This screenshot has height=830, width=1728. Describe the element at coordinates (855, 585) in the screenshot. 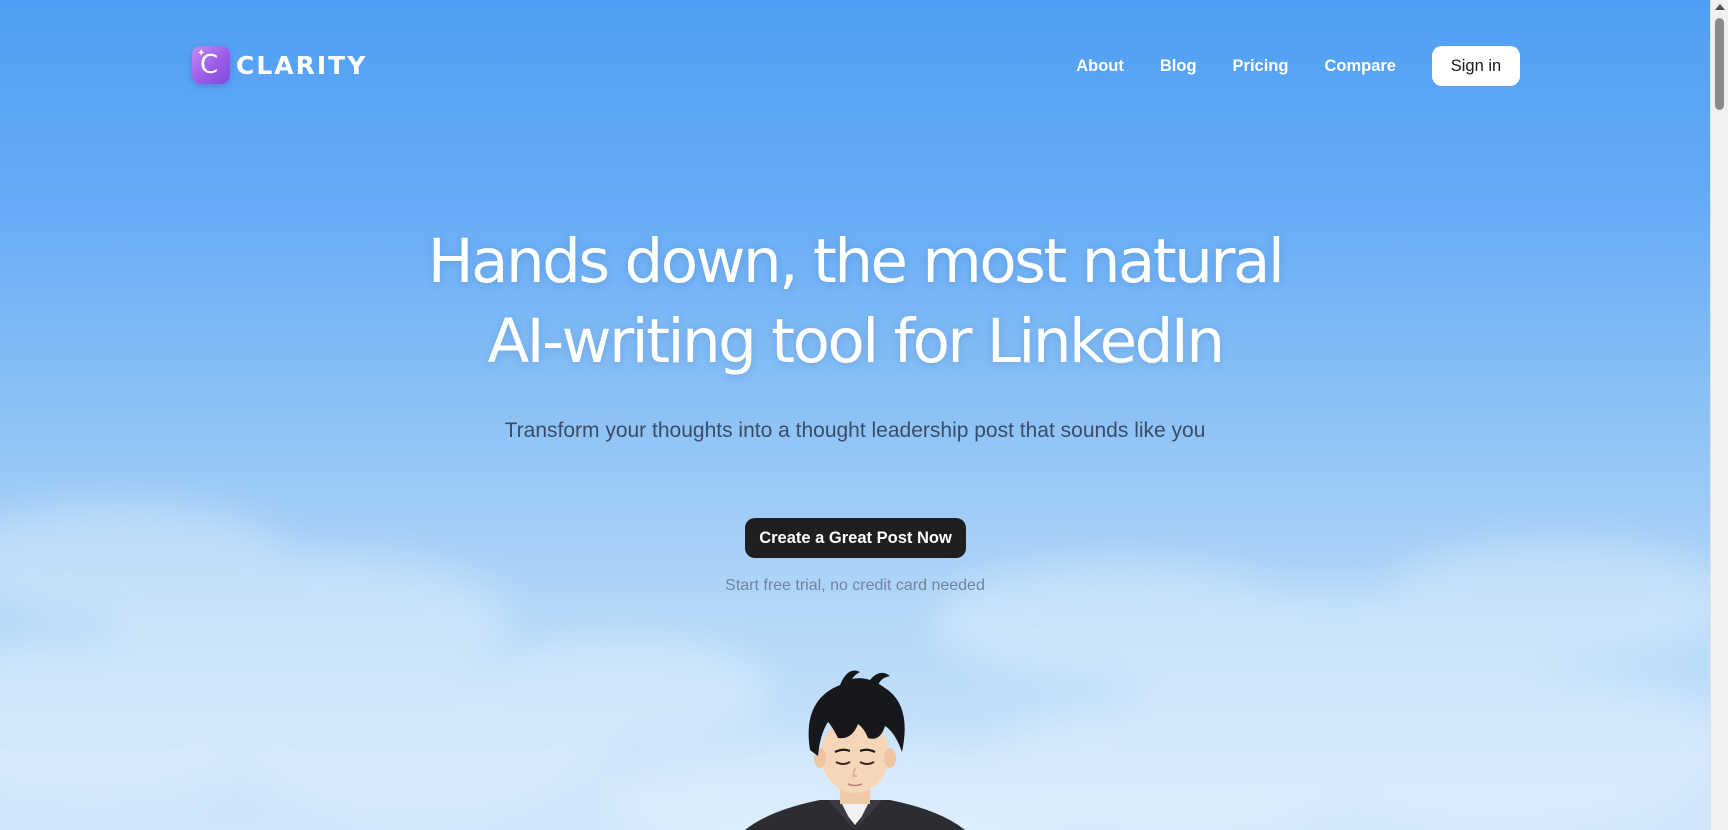

I see `free-trial-note: Start free trial, no credit card needed` at that location.